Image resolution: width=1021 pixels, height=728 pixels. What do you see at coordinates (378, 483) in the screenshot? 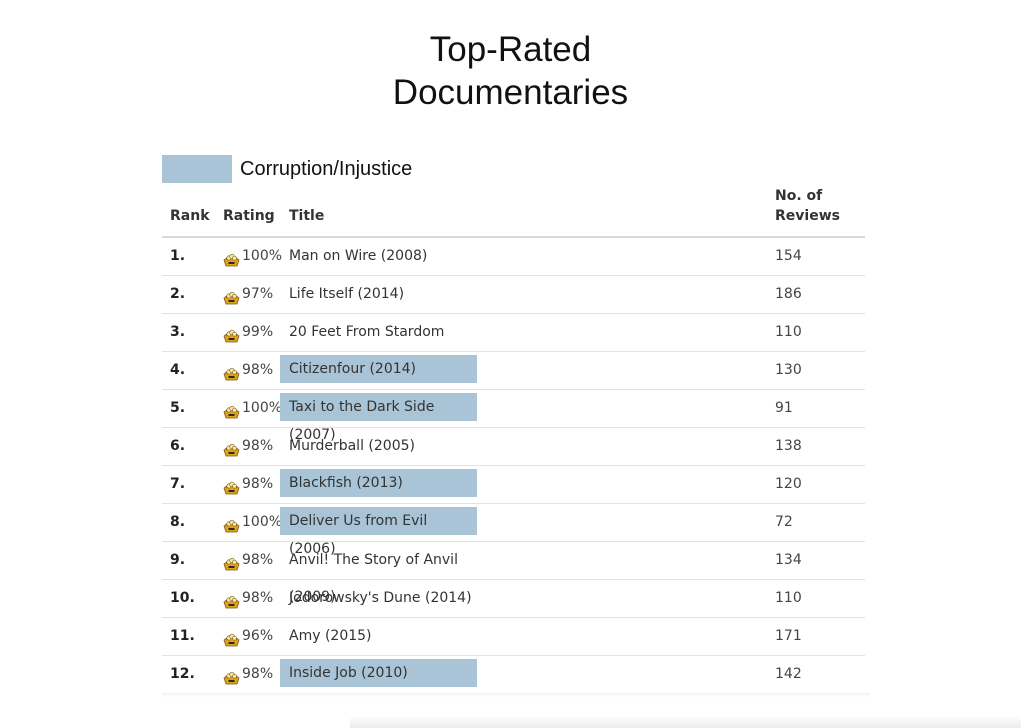
I see `title-cell: Blackfish (2013)` at bounding box center [378, 483].